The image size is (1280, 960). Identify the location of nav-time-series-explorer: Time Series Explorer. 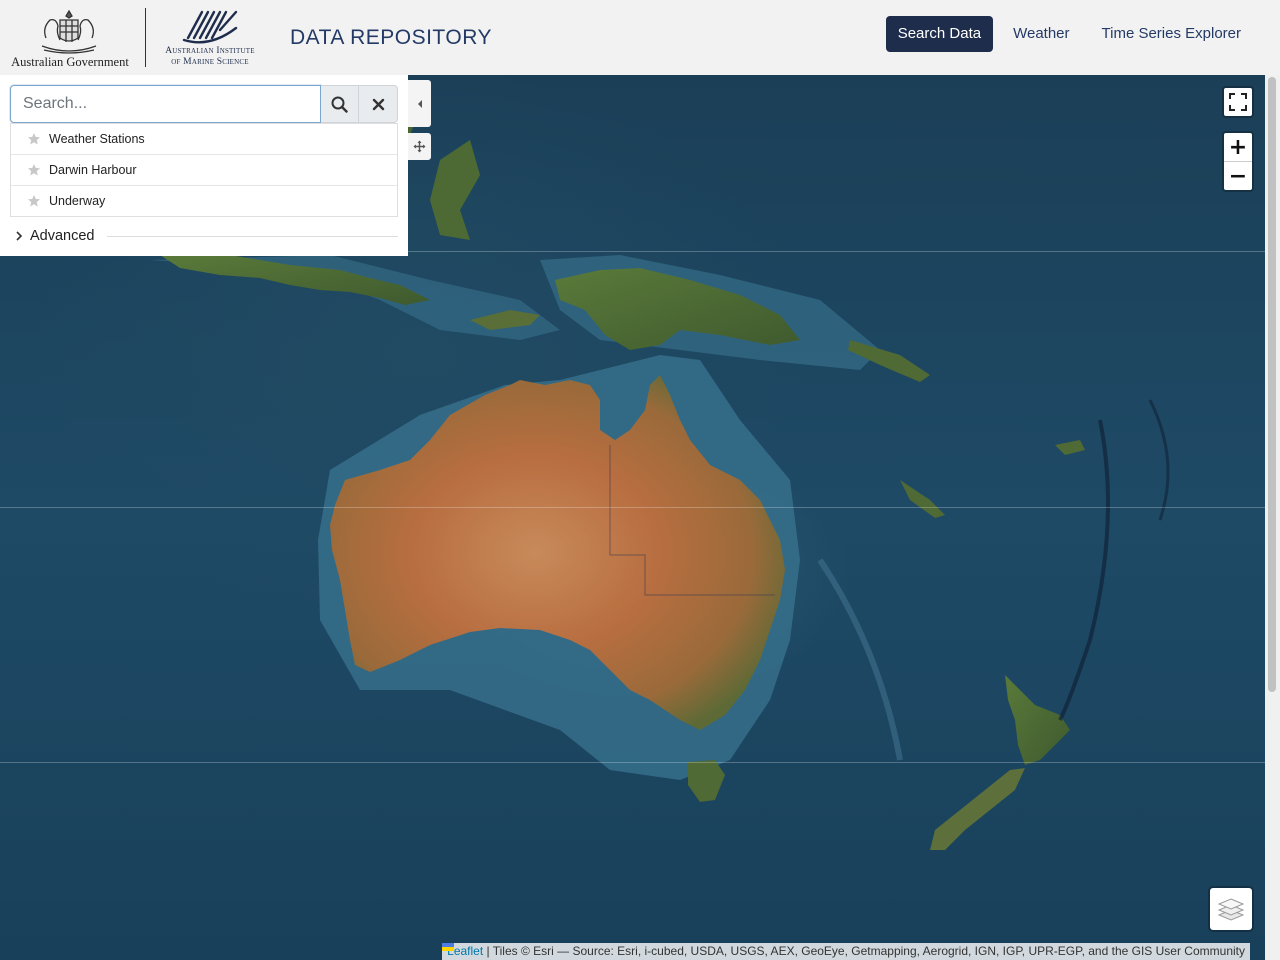
(1171, 34).